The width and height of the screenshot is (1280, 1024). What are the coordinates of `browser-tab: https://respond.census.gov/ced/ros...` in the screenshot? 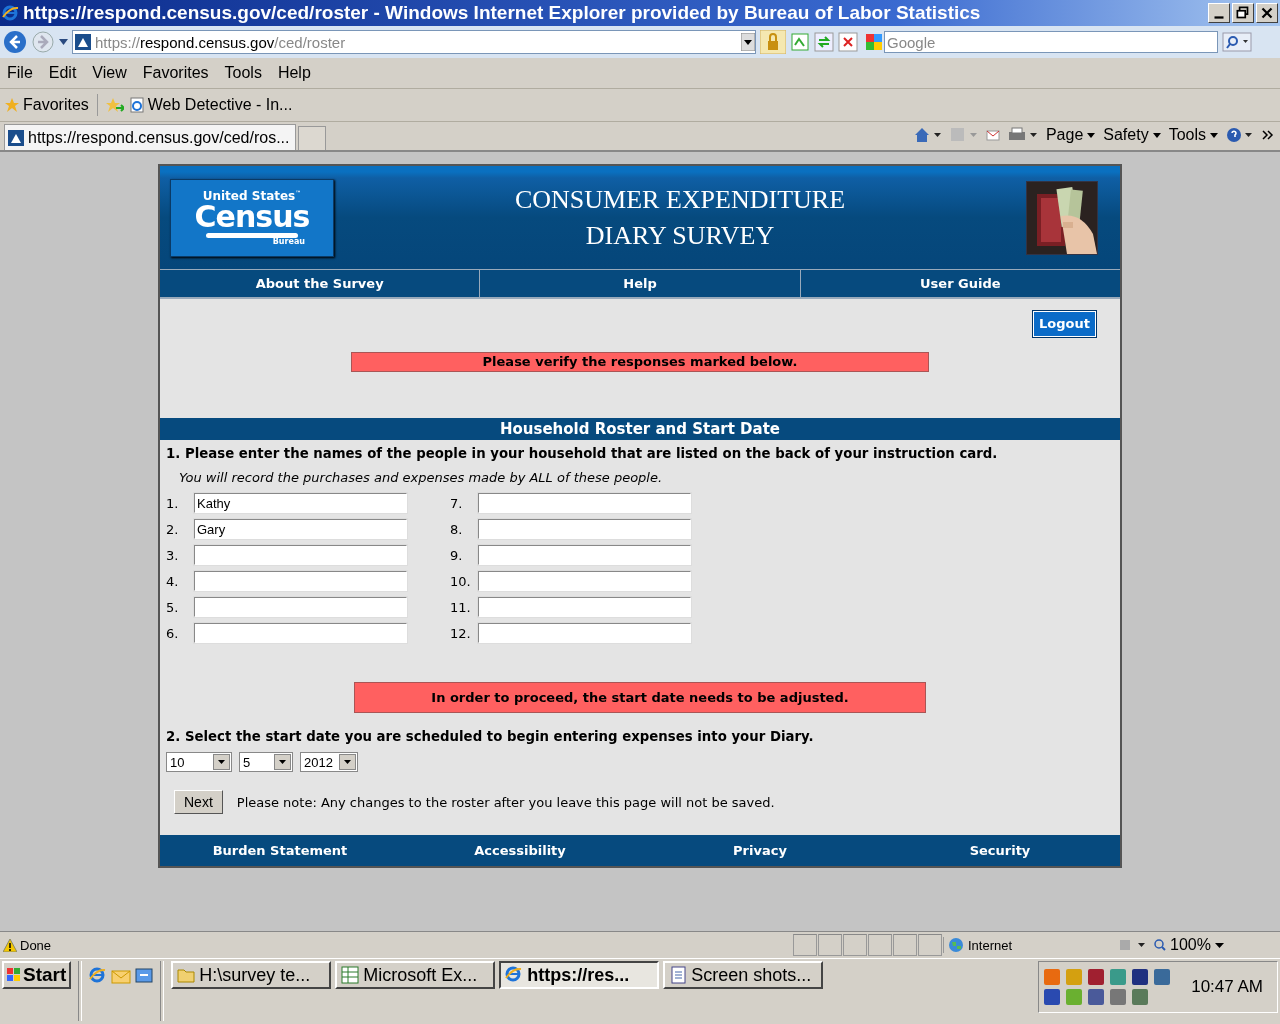 It's located at (150, 137).